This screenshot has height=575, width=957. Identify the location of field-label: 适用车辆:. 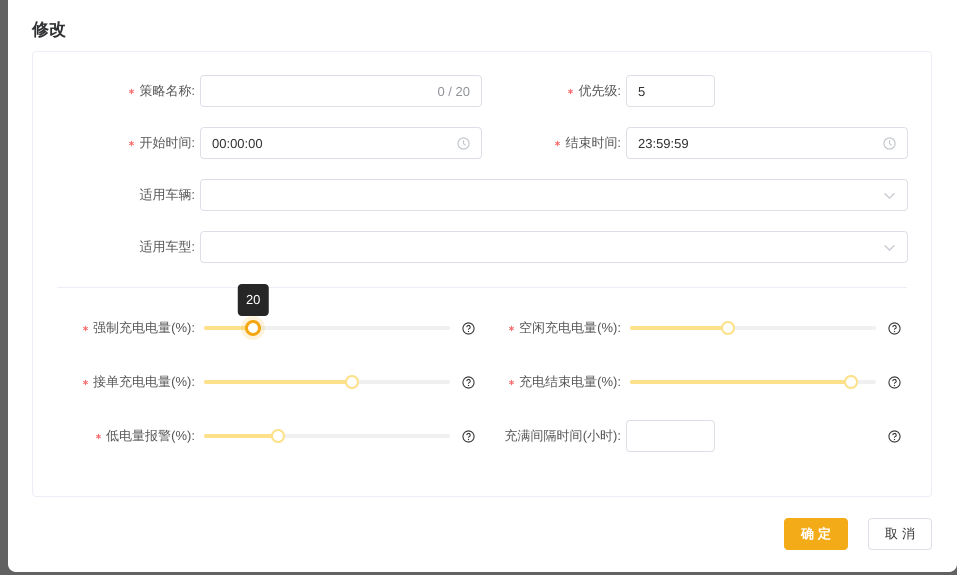
(167, 195).